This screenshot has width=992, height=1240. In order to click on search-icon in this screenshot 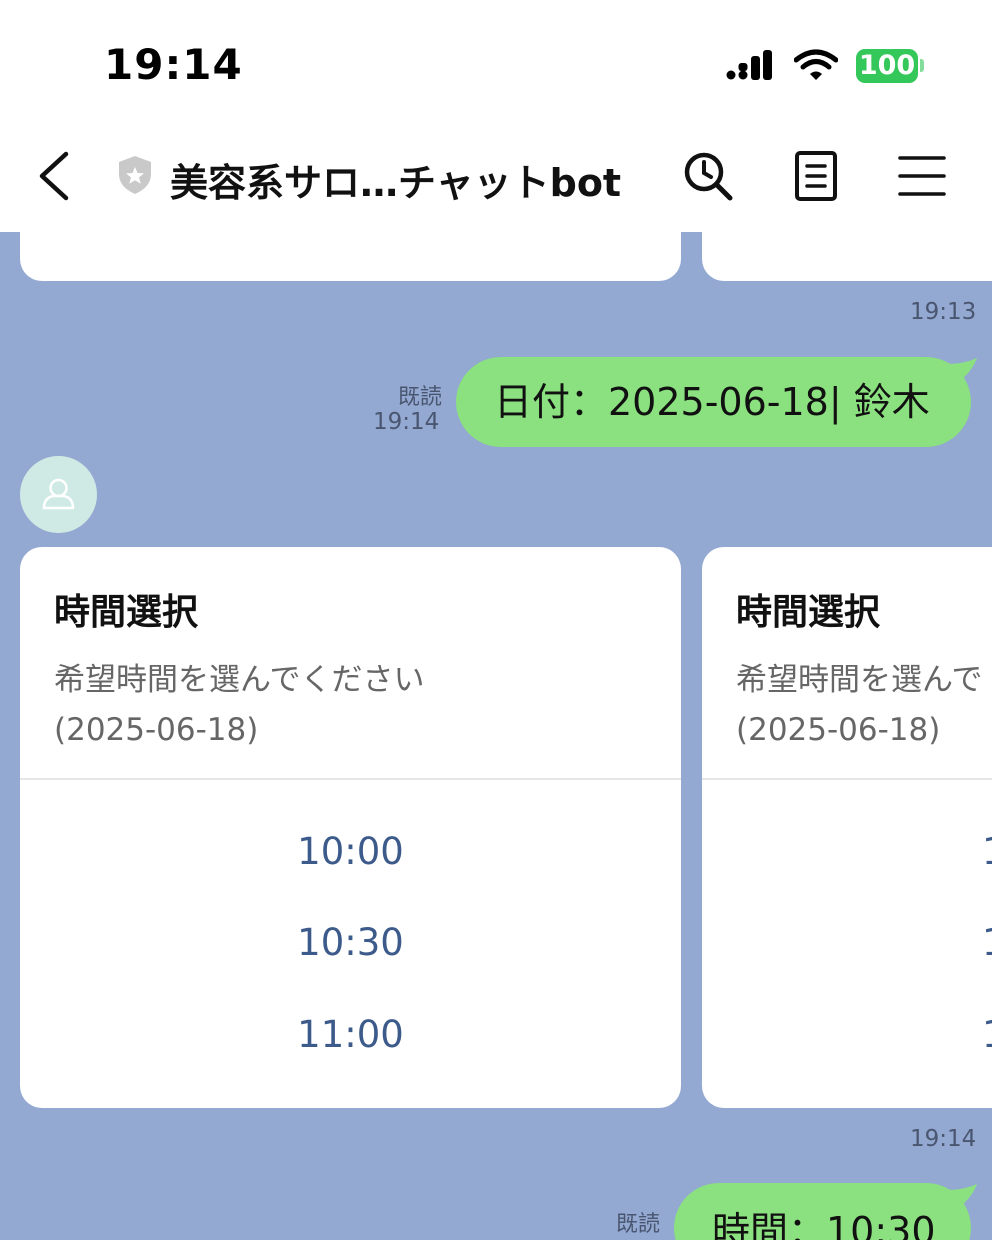, I will do `click(708, 176)`.